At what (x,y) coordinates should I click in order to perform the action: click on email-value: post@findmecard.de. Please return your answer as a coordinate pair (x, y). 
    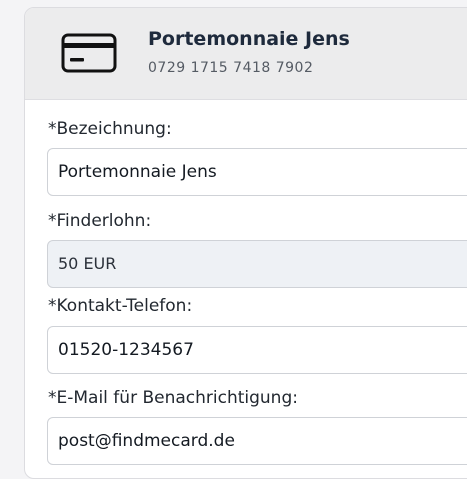
    Looking at the image, I should click on (146, 441).